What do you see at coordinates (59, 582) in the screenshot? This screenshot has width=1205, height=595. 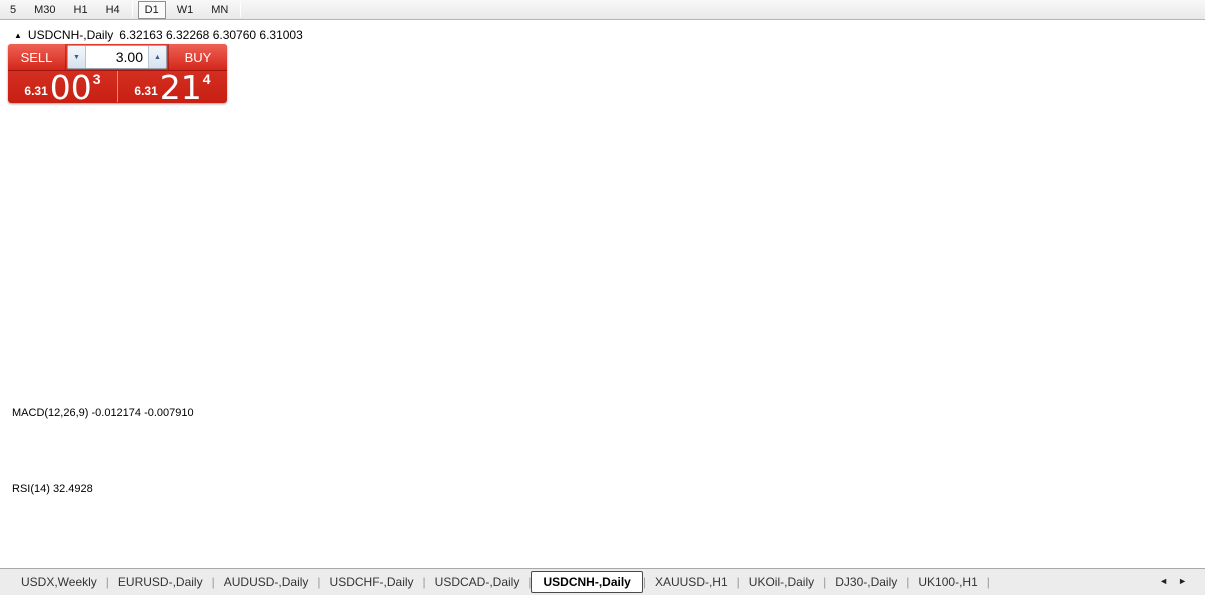 I see `symbol-tab-usdx: USDX,Weekly` at bounding box center [59, 582].